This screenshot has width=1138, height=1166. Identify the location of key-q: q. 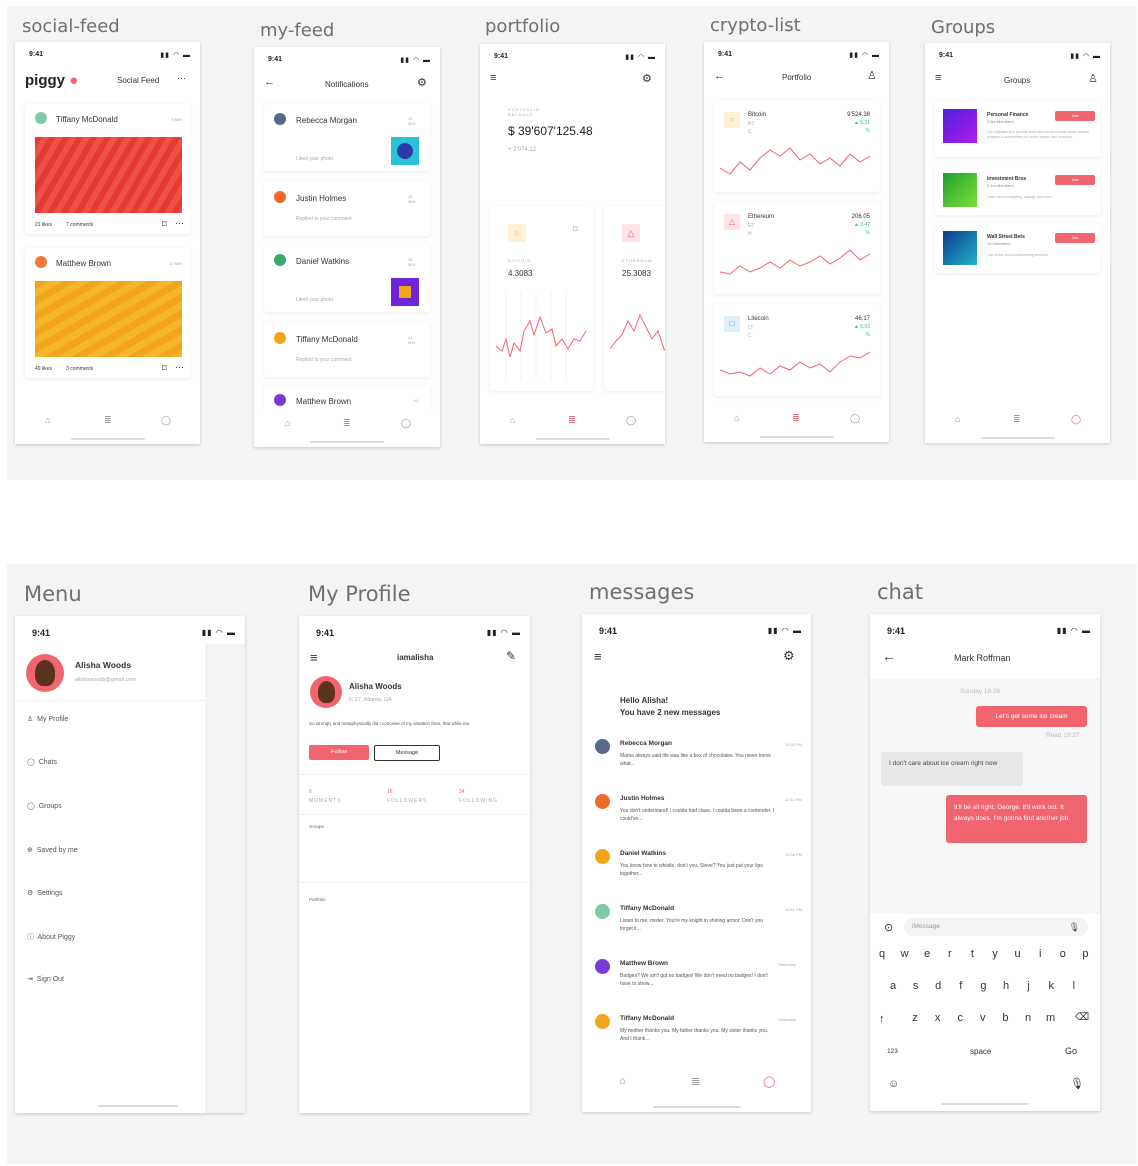
(882, 954).